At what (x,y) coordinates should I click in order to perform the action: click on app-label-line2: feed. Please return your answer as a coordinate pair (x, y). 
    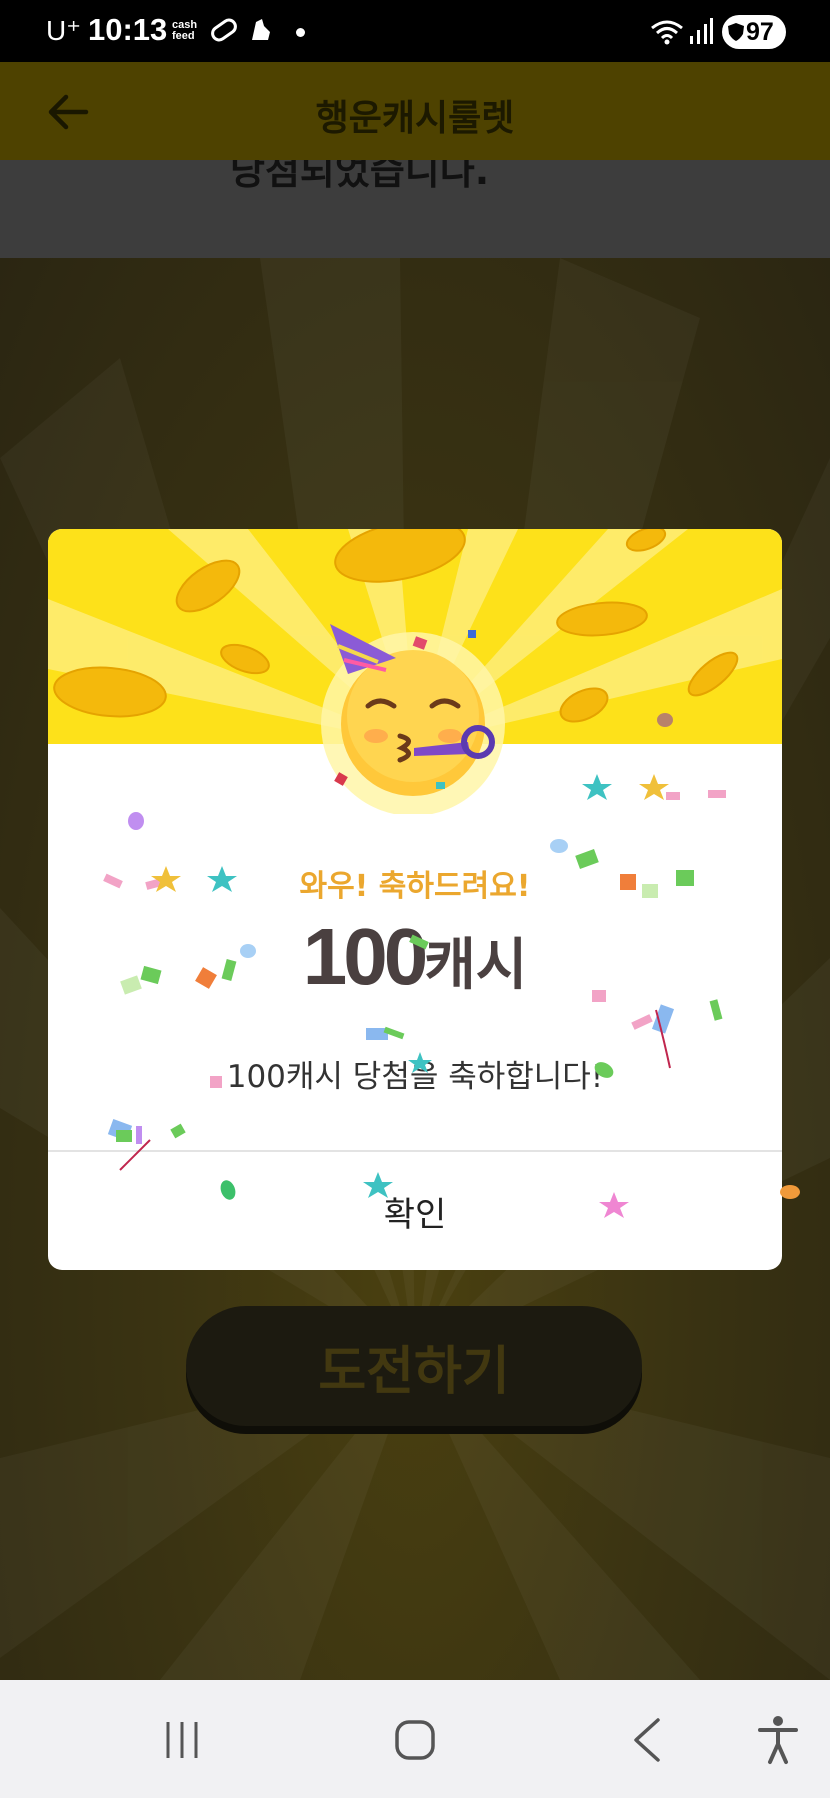
    Looking at the image, I should click on (183, 36).